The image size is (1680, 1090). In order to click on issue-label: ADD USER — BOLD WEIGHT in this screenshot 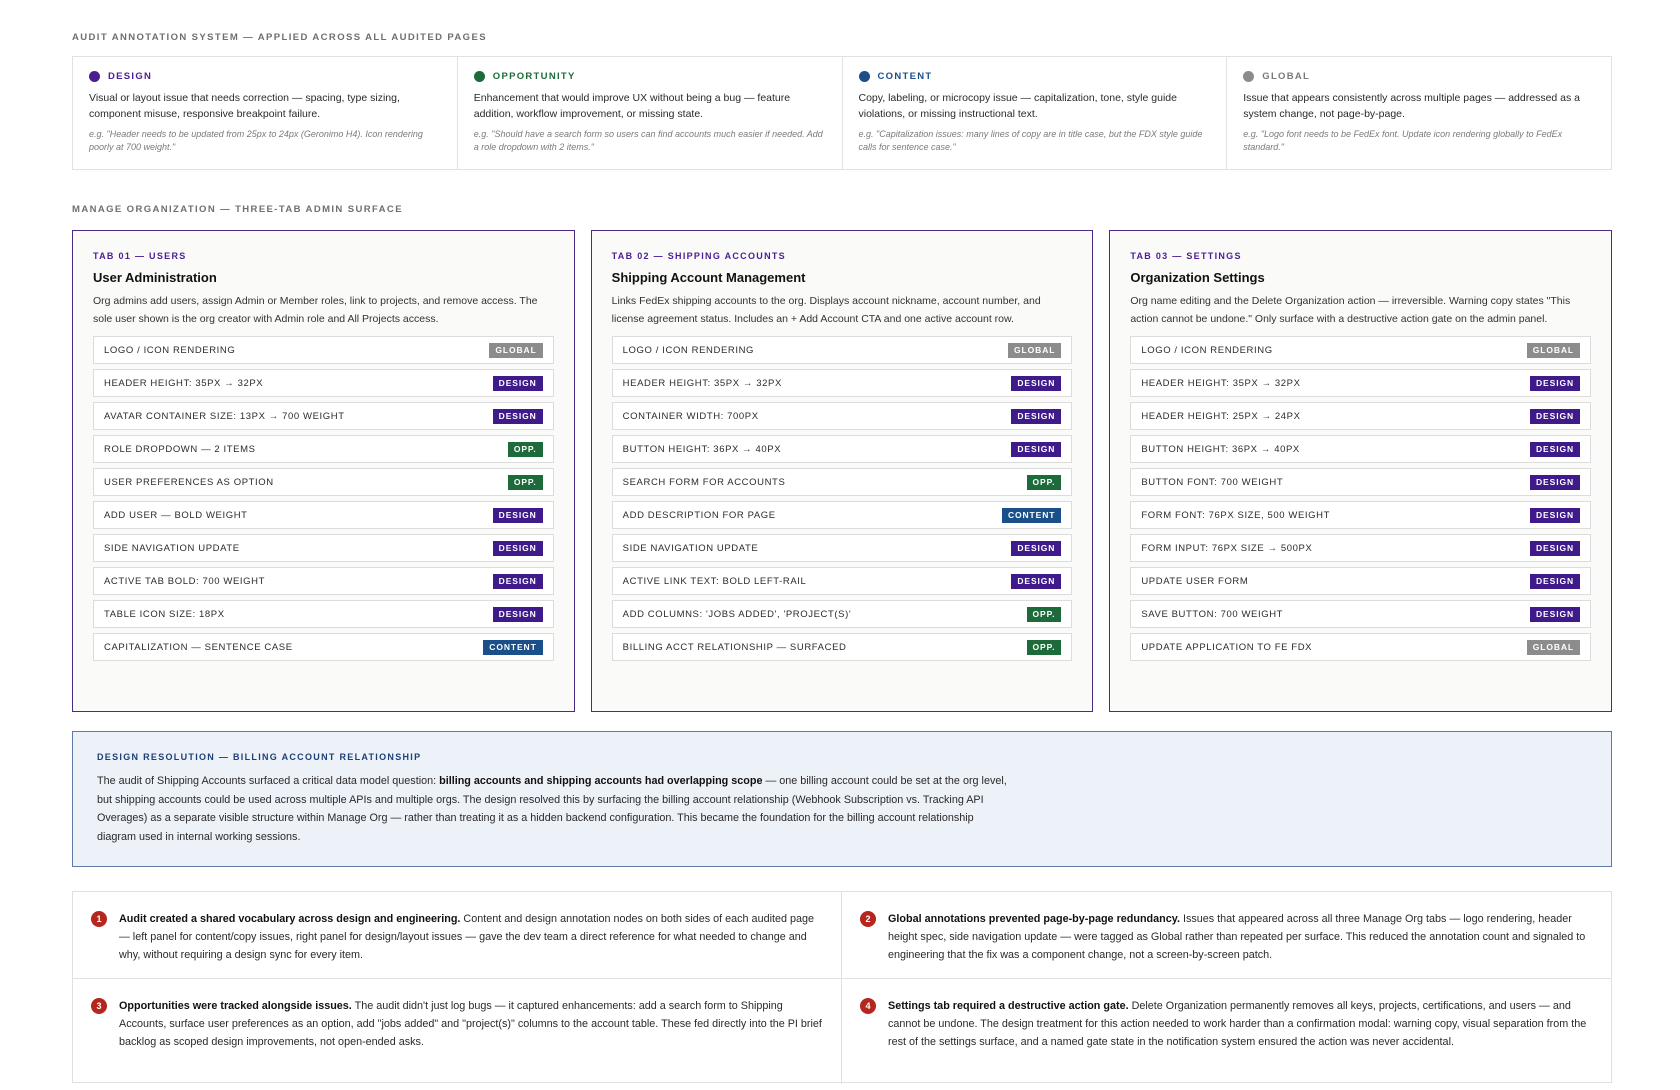, I will do `click(176, 515)`.